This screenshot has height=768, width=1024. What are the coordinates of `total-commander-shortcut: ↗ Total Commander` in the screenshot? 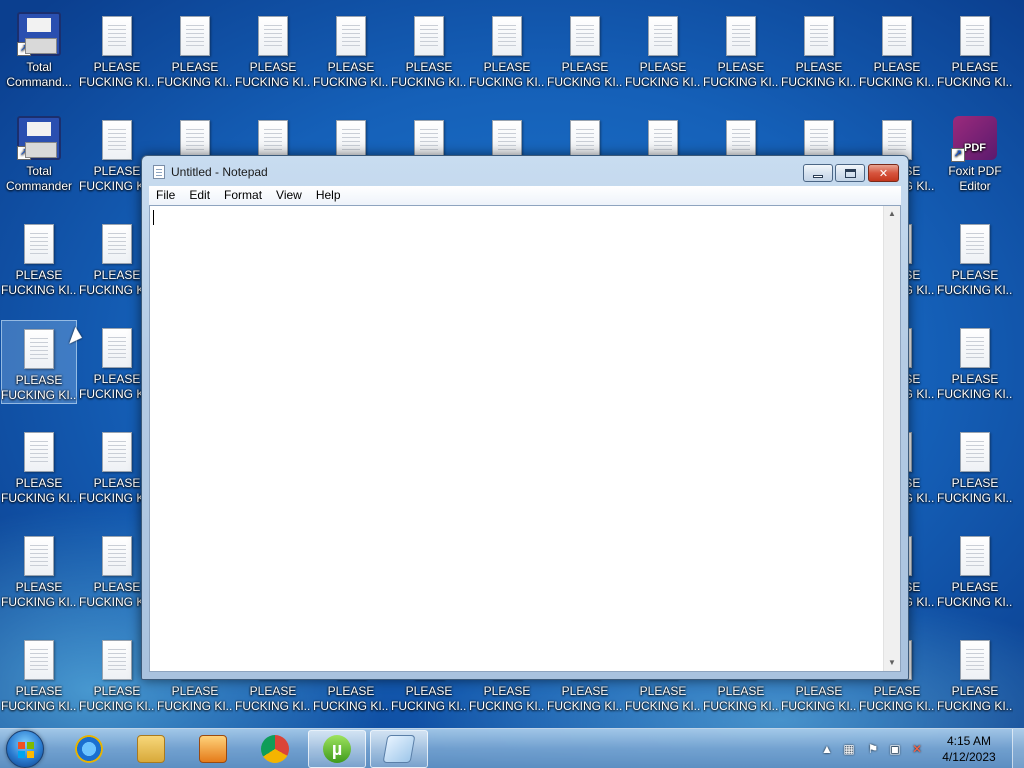 It's located at (39, 154).